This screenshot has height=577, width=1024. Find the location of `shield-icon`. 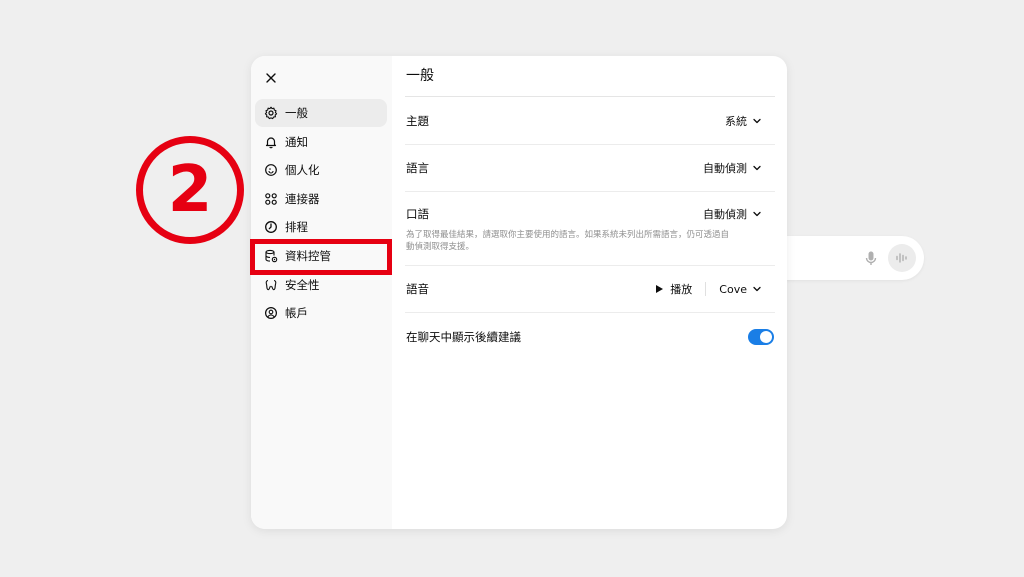

shield-icon is located at coordinates (271, 285).